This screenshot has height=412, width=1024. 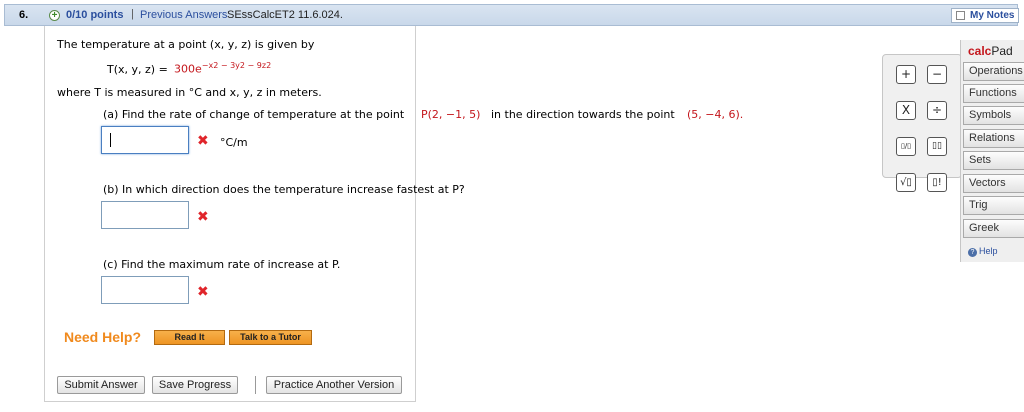 What do you see at coordinates (993, 71) in the screenshot?
I see `tab-operations: Operations` at bounding box center [993, 71].